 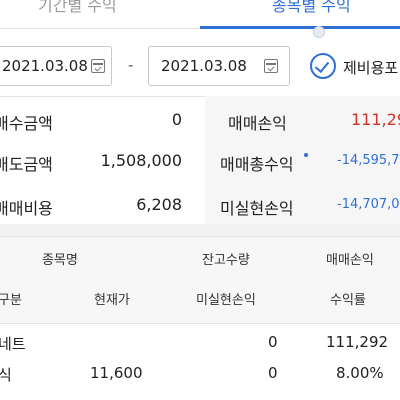 What do you see at coordinates (26, 164) in the screenshot?
I see `sell-amount-label: 매도금액` at bounding box center [26, 164].